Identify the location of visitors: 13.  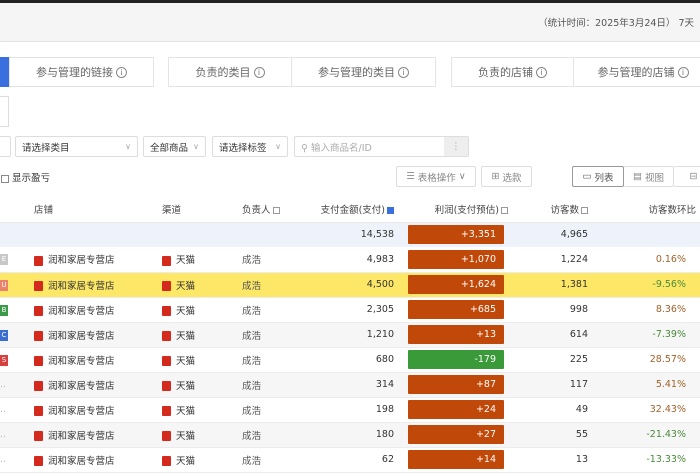
(552, 460).